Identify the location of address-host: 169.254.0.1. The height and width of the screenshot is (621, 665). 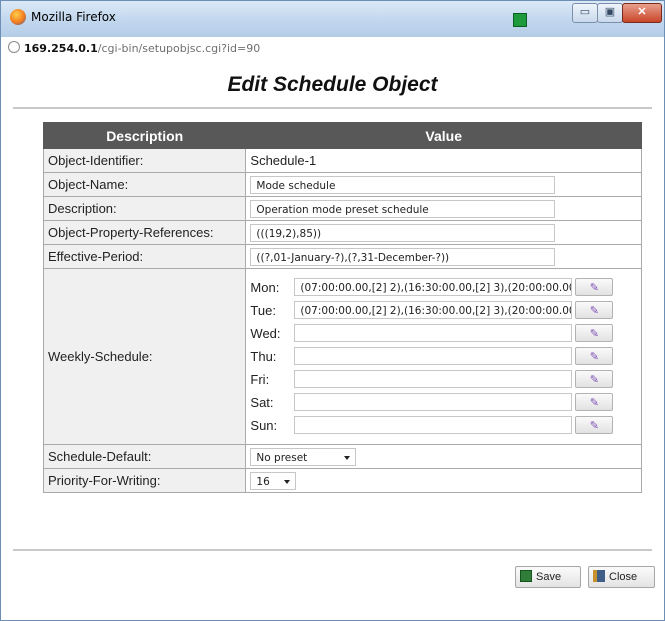
(61, 48).